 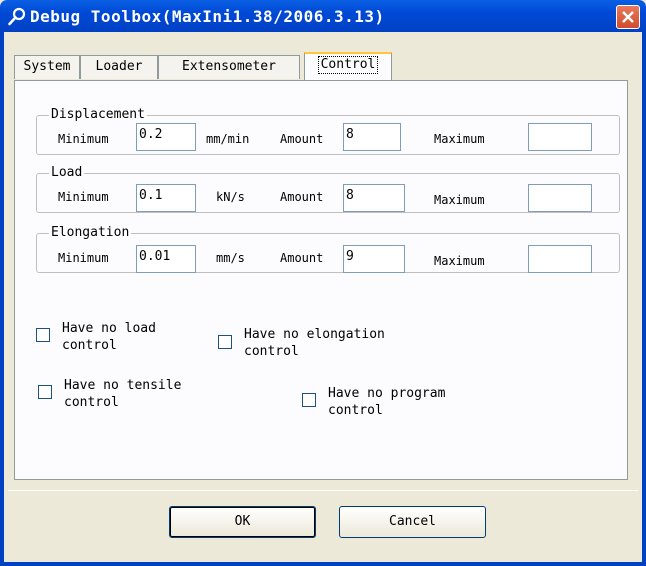 I want to click on no-load-control-line2: control, so click(x=89, y=345).